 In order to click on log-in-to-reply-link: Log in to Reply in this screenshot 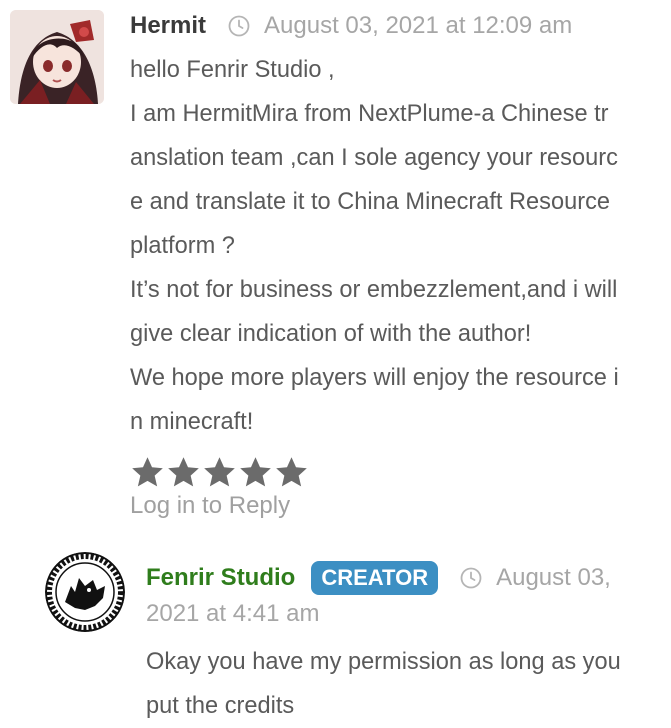, I will do `click(210, 506)`.